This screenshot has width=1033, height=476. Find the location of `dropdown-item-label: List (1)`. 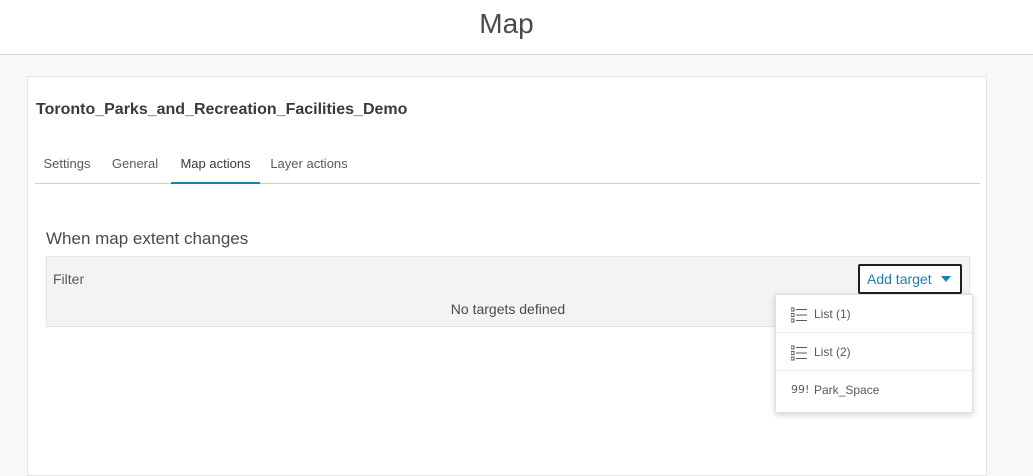

dropdown-item-label: List (1) is located at coordinates (832, 314).